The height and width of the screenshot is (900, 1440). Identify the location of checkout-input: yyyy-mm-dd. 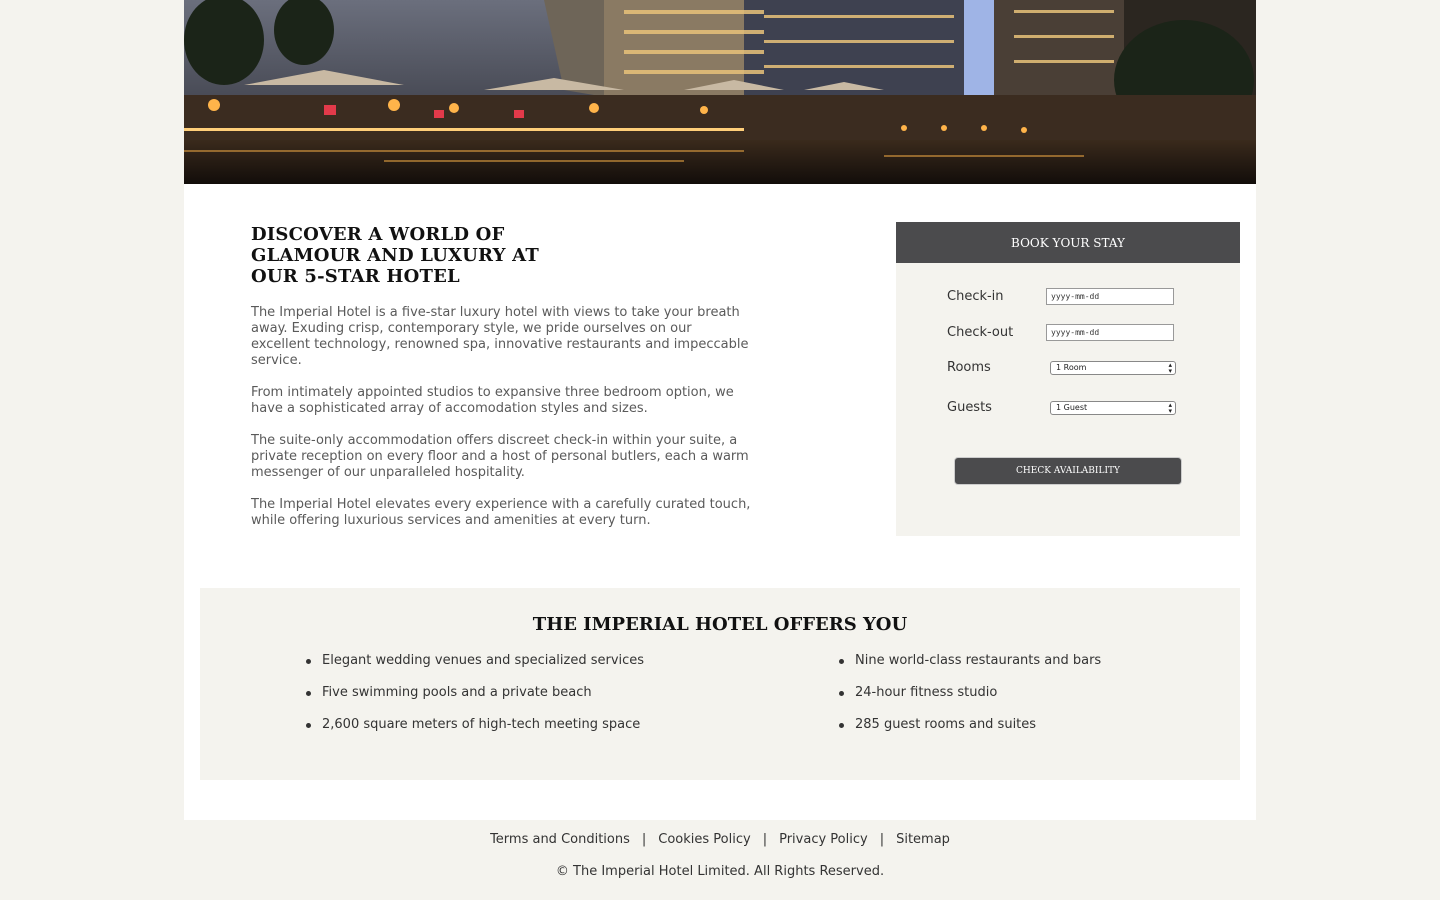
(1110, 332).